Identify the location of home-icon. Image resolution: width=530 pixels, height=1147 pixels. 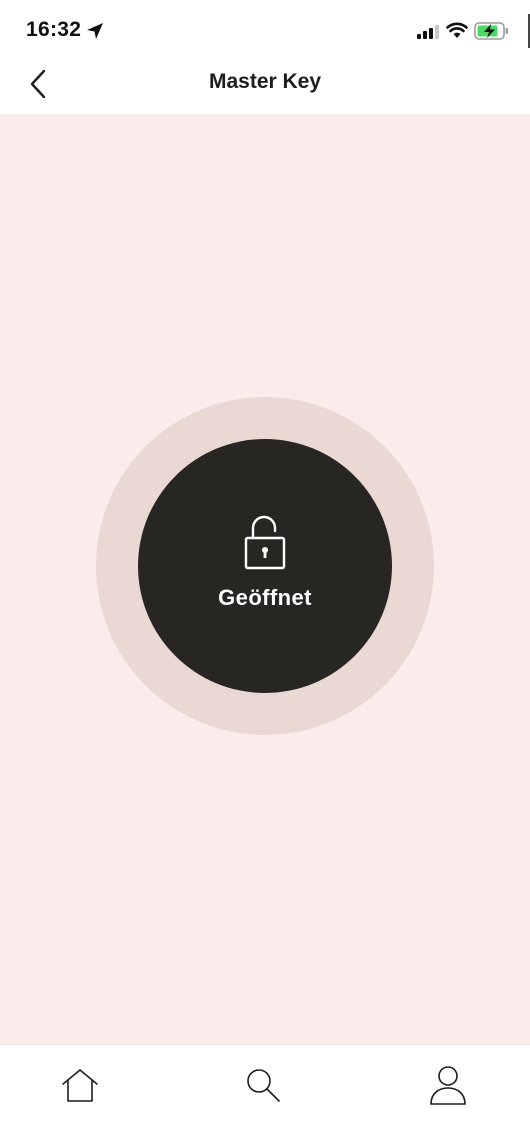
(80, 1085).